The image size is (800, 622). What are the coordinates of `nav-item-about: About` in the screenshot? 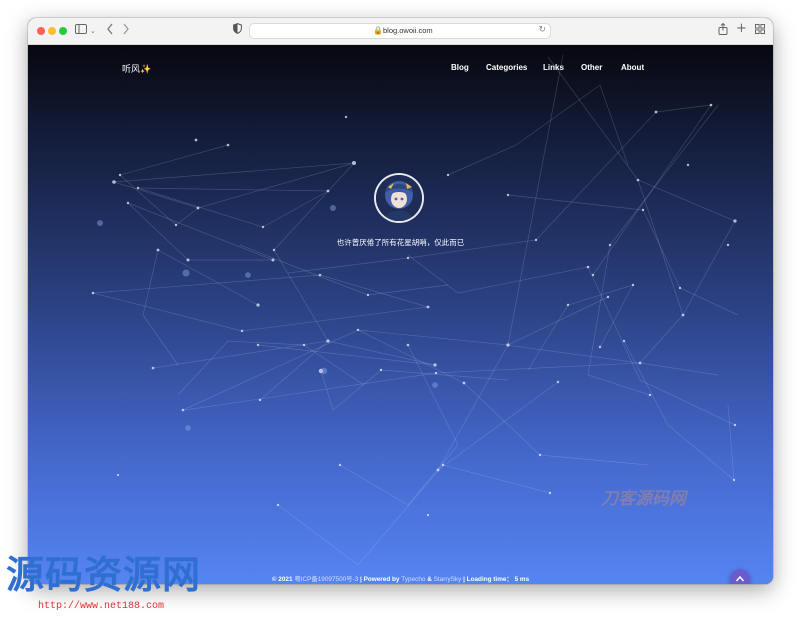 It's located at (632, 67).